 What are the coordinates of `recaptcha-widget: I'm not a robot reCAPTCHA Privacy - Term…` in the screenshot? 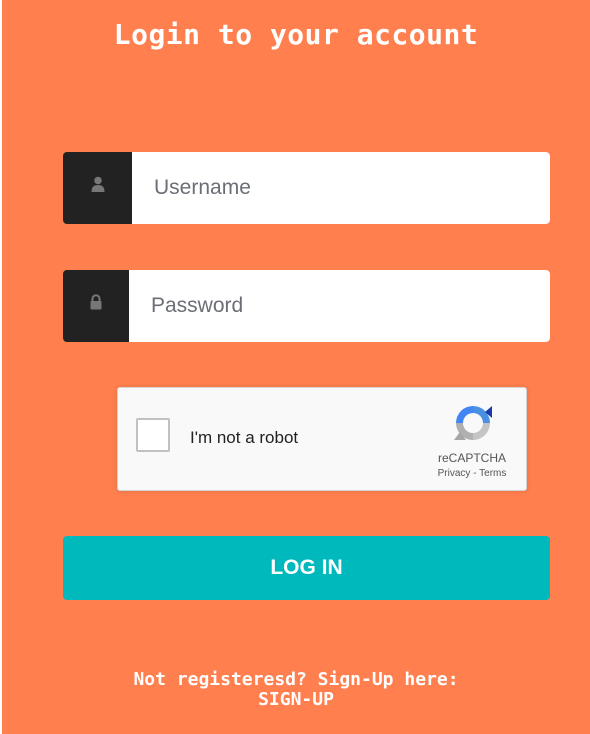 It's located at (322, 439).